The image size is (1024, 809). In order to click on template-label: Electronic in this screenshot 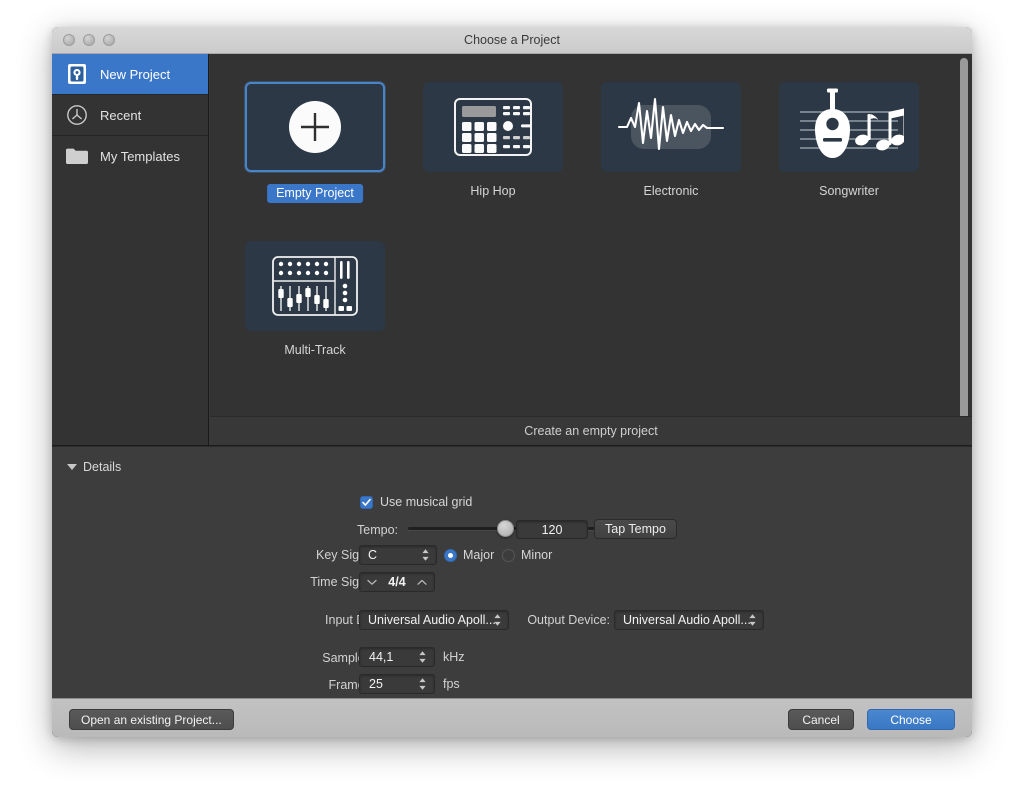, I will do `click(671, 191)`.